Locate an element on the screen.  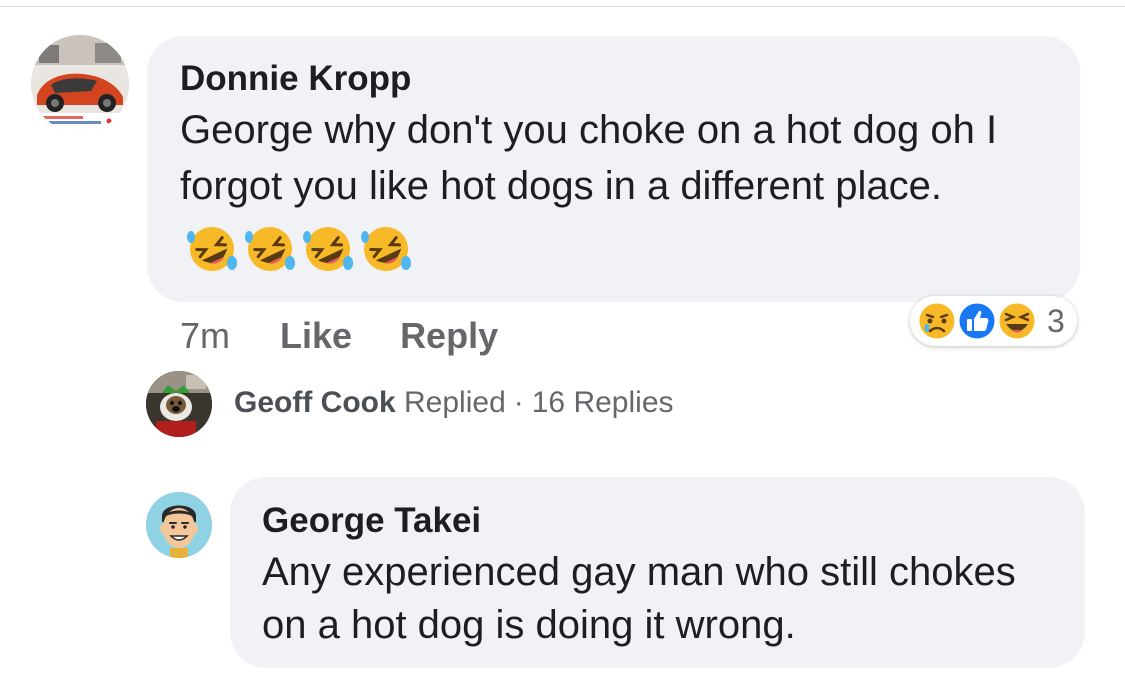
replied-summary: Geoff Cook Replied · 16 Replies is located at coordinates (454, 403).